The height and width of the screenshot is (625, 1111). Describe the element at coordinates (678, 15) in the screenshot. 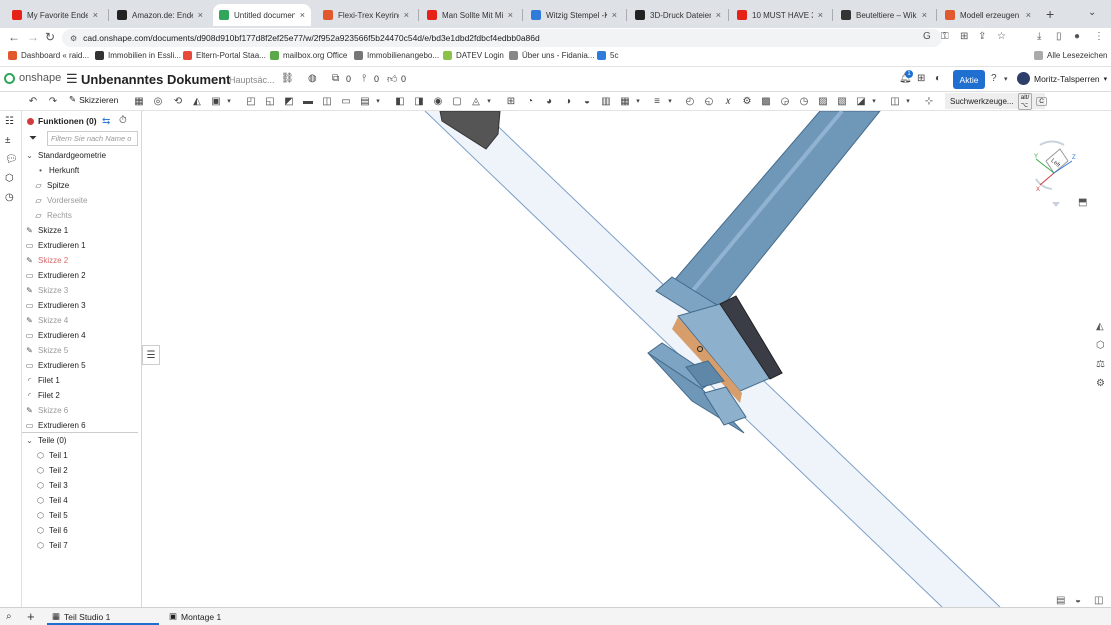

I see `browser-tab: 3D-Druck Dateien ×` at that location.